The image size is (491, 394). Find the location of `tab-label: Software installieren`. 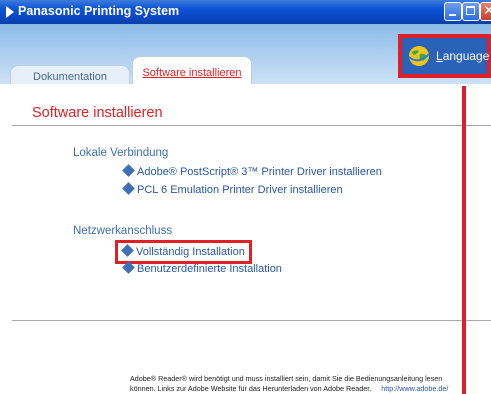

tab-label: Software installieren is located at coordinates (192, 73).